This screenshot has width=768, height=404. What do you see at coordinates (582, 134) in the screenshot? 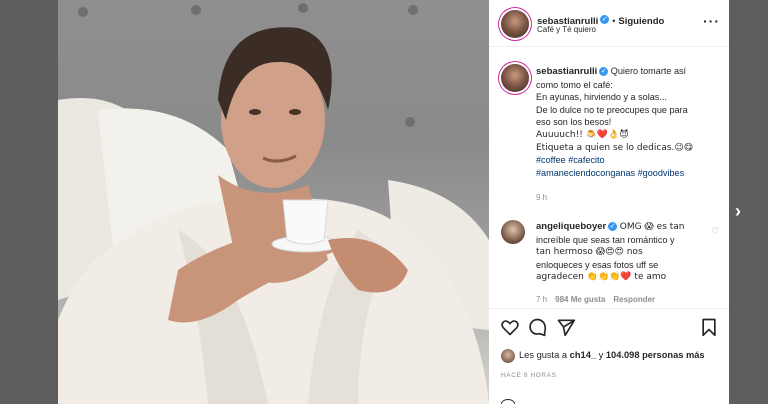
I see `caption-line: Auuuuch!! 🍮❤️👌😈` at bounding box center [582, 134].